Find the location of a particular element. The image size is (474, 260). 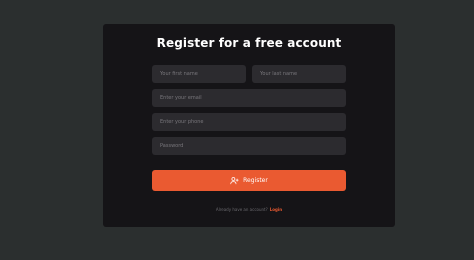

footer: Already have an account? Login is located at coordinates (249, 209).